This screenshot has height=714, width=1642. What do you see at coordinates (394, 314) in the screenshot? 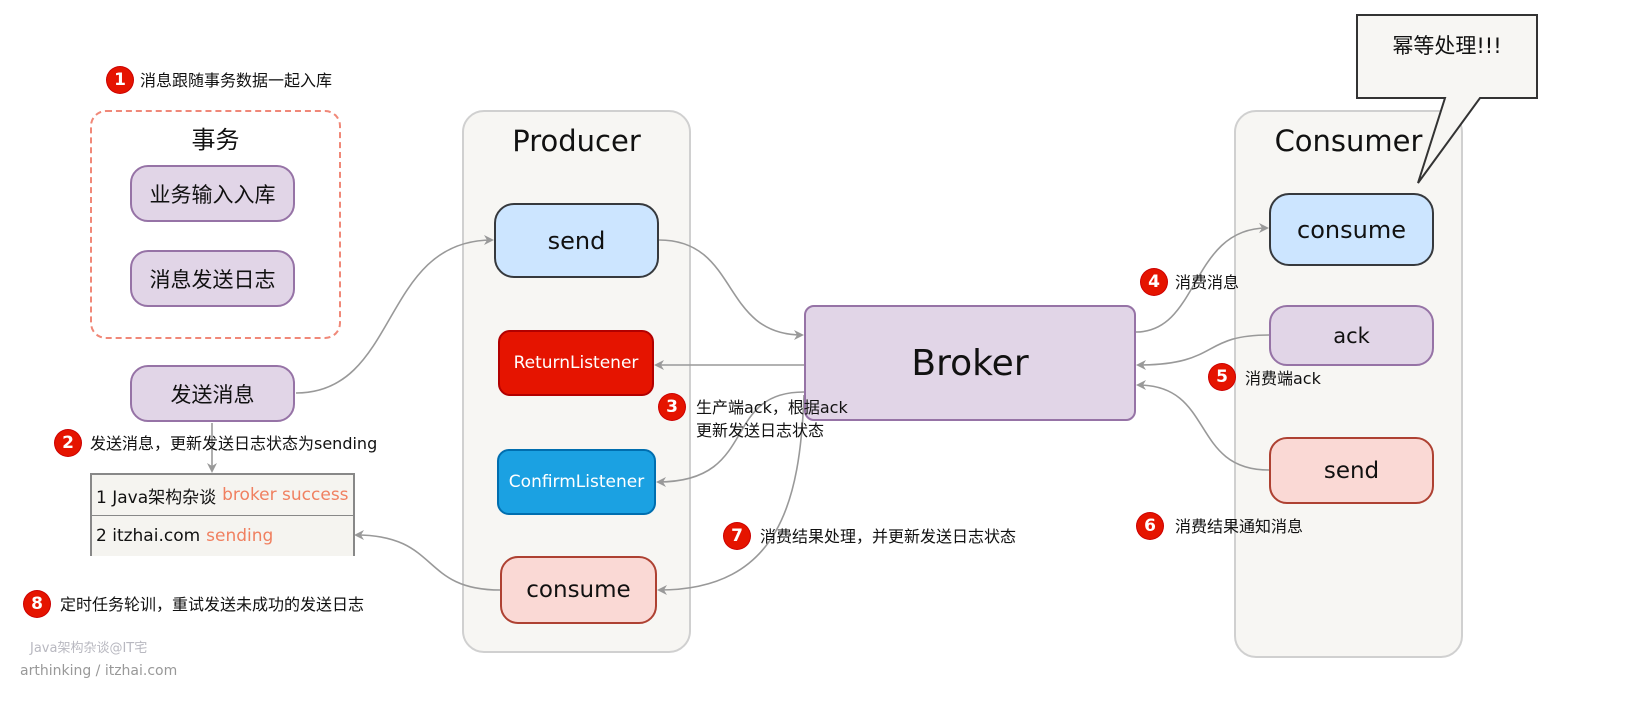
I see `arrow-send-message-to-send` at bounding box center [394, 314].